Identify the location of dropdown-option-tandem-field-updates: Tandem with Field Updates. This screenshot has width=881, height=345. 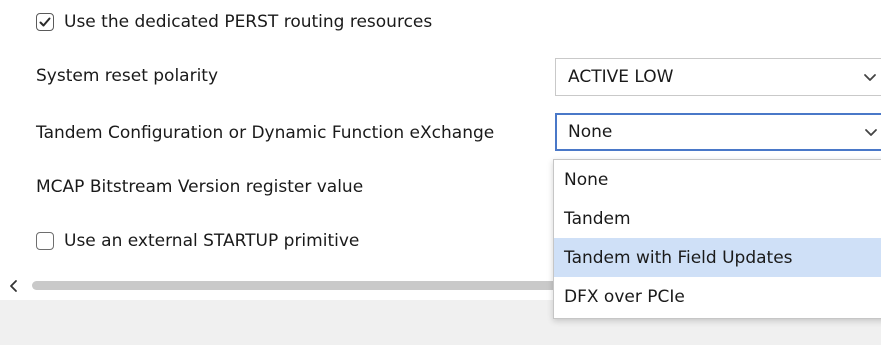
(717, 257).